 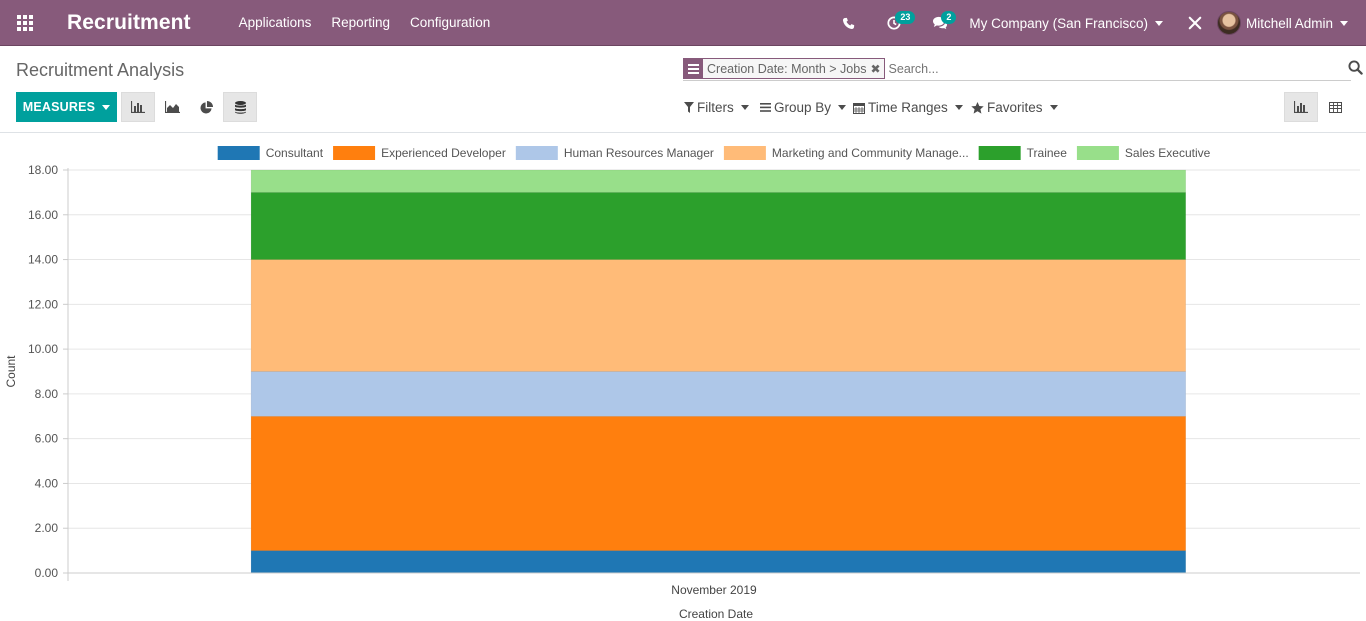 I want to click on line-chart-mode-button, so click(x=172, y=107).